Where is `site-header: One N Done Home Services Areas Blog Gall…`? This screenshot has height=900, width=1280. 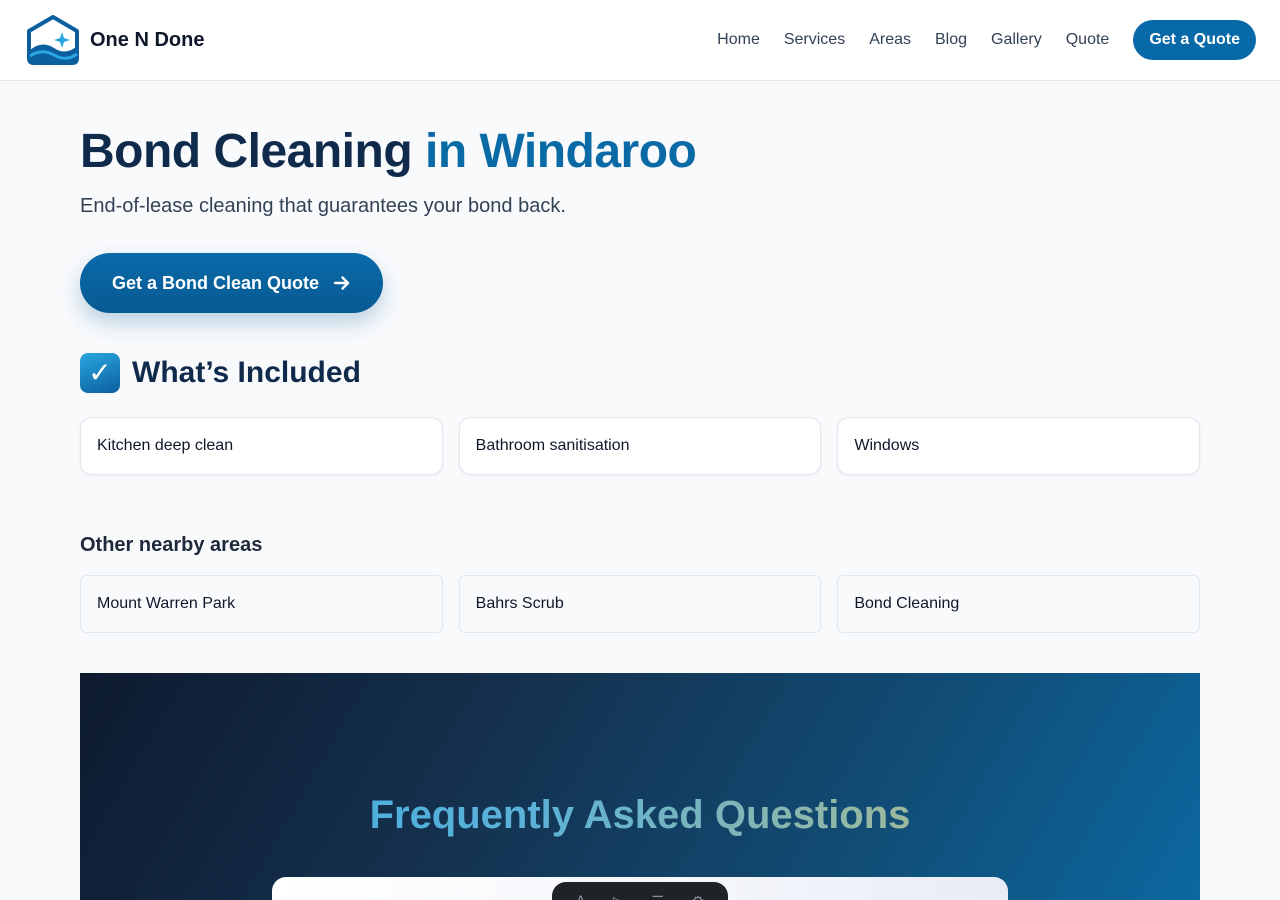 site-header: One N Done Home Services Areas Blog Gall… is located at coordinates (640, 40).